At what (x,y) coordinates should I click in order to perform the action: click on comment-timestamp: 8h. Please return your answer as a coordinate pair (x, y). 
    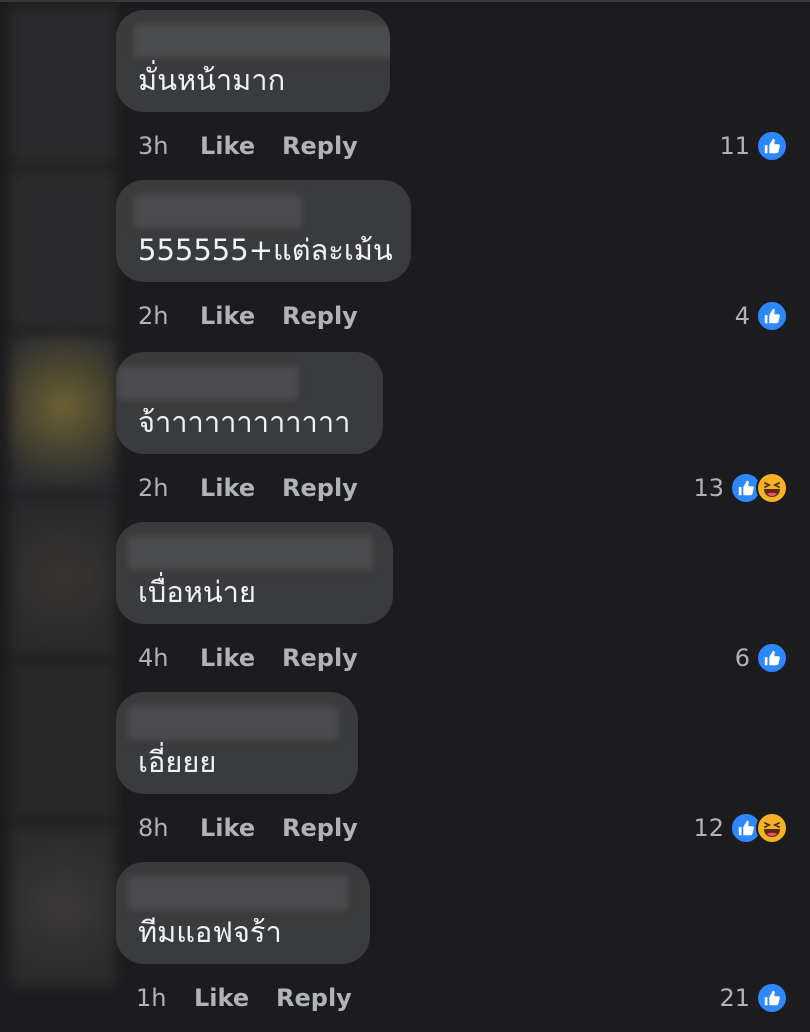
    Looking at the image, I should click on (169, 828).